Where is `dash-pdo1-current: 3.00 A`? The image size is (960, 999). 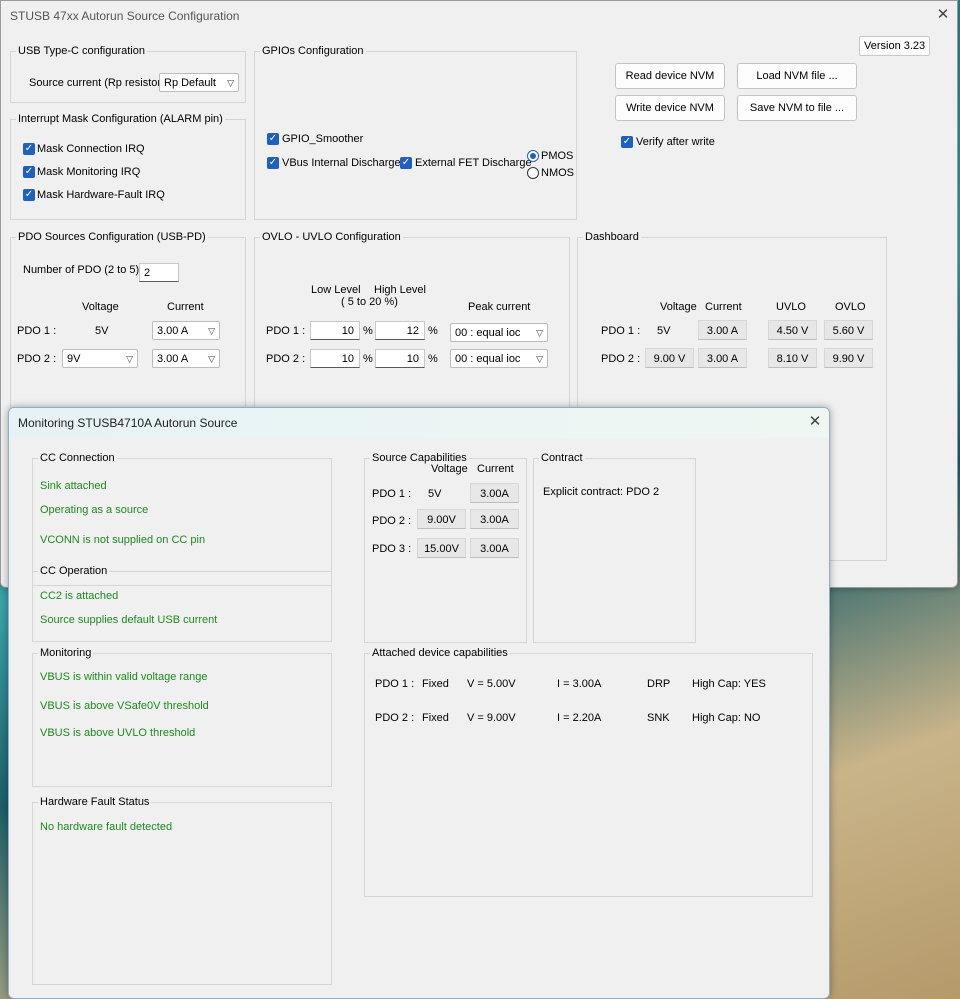
dash-pdo1-current: 3.00 A is located at coordinates (722, 330).